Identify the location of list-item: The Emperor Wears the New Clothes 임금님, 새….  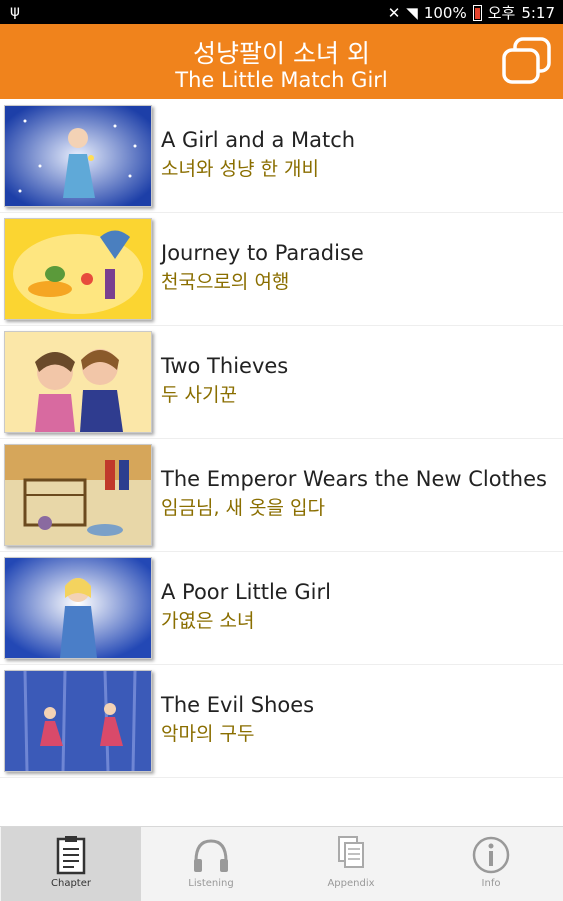
(281, 495).